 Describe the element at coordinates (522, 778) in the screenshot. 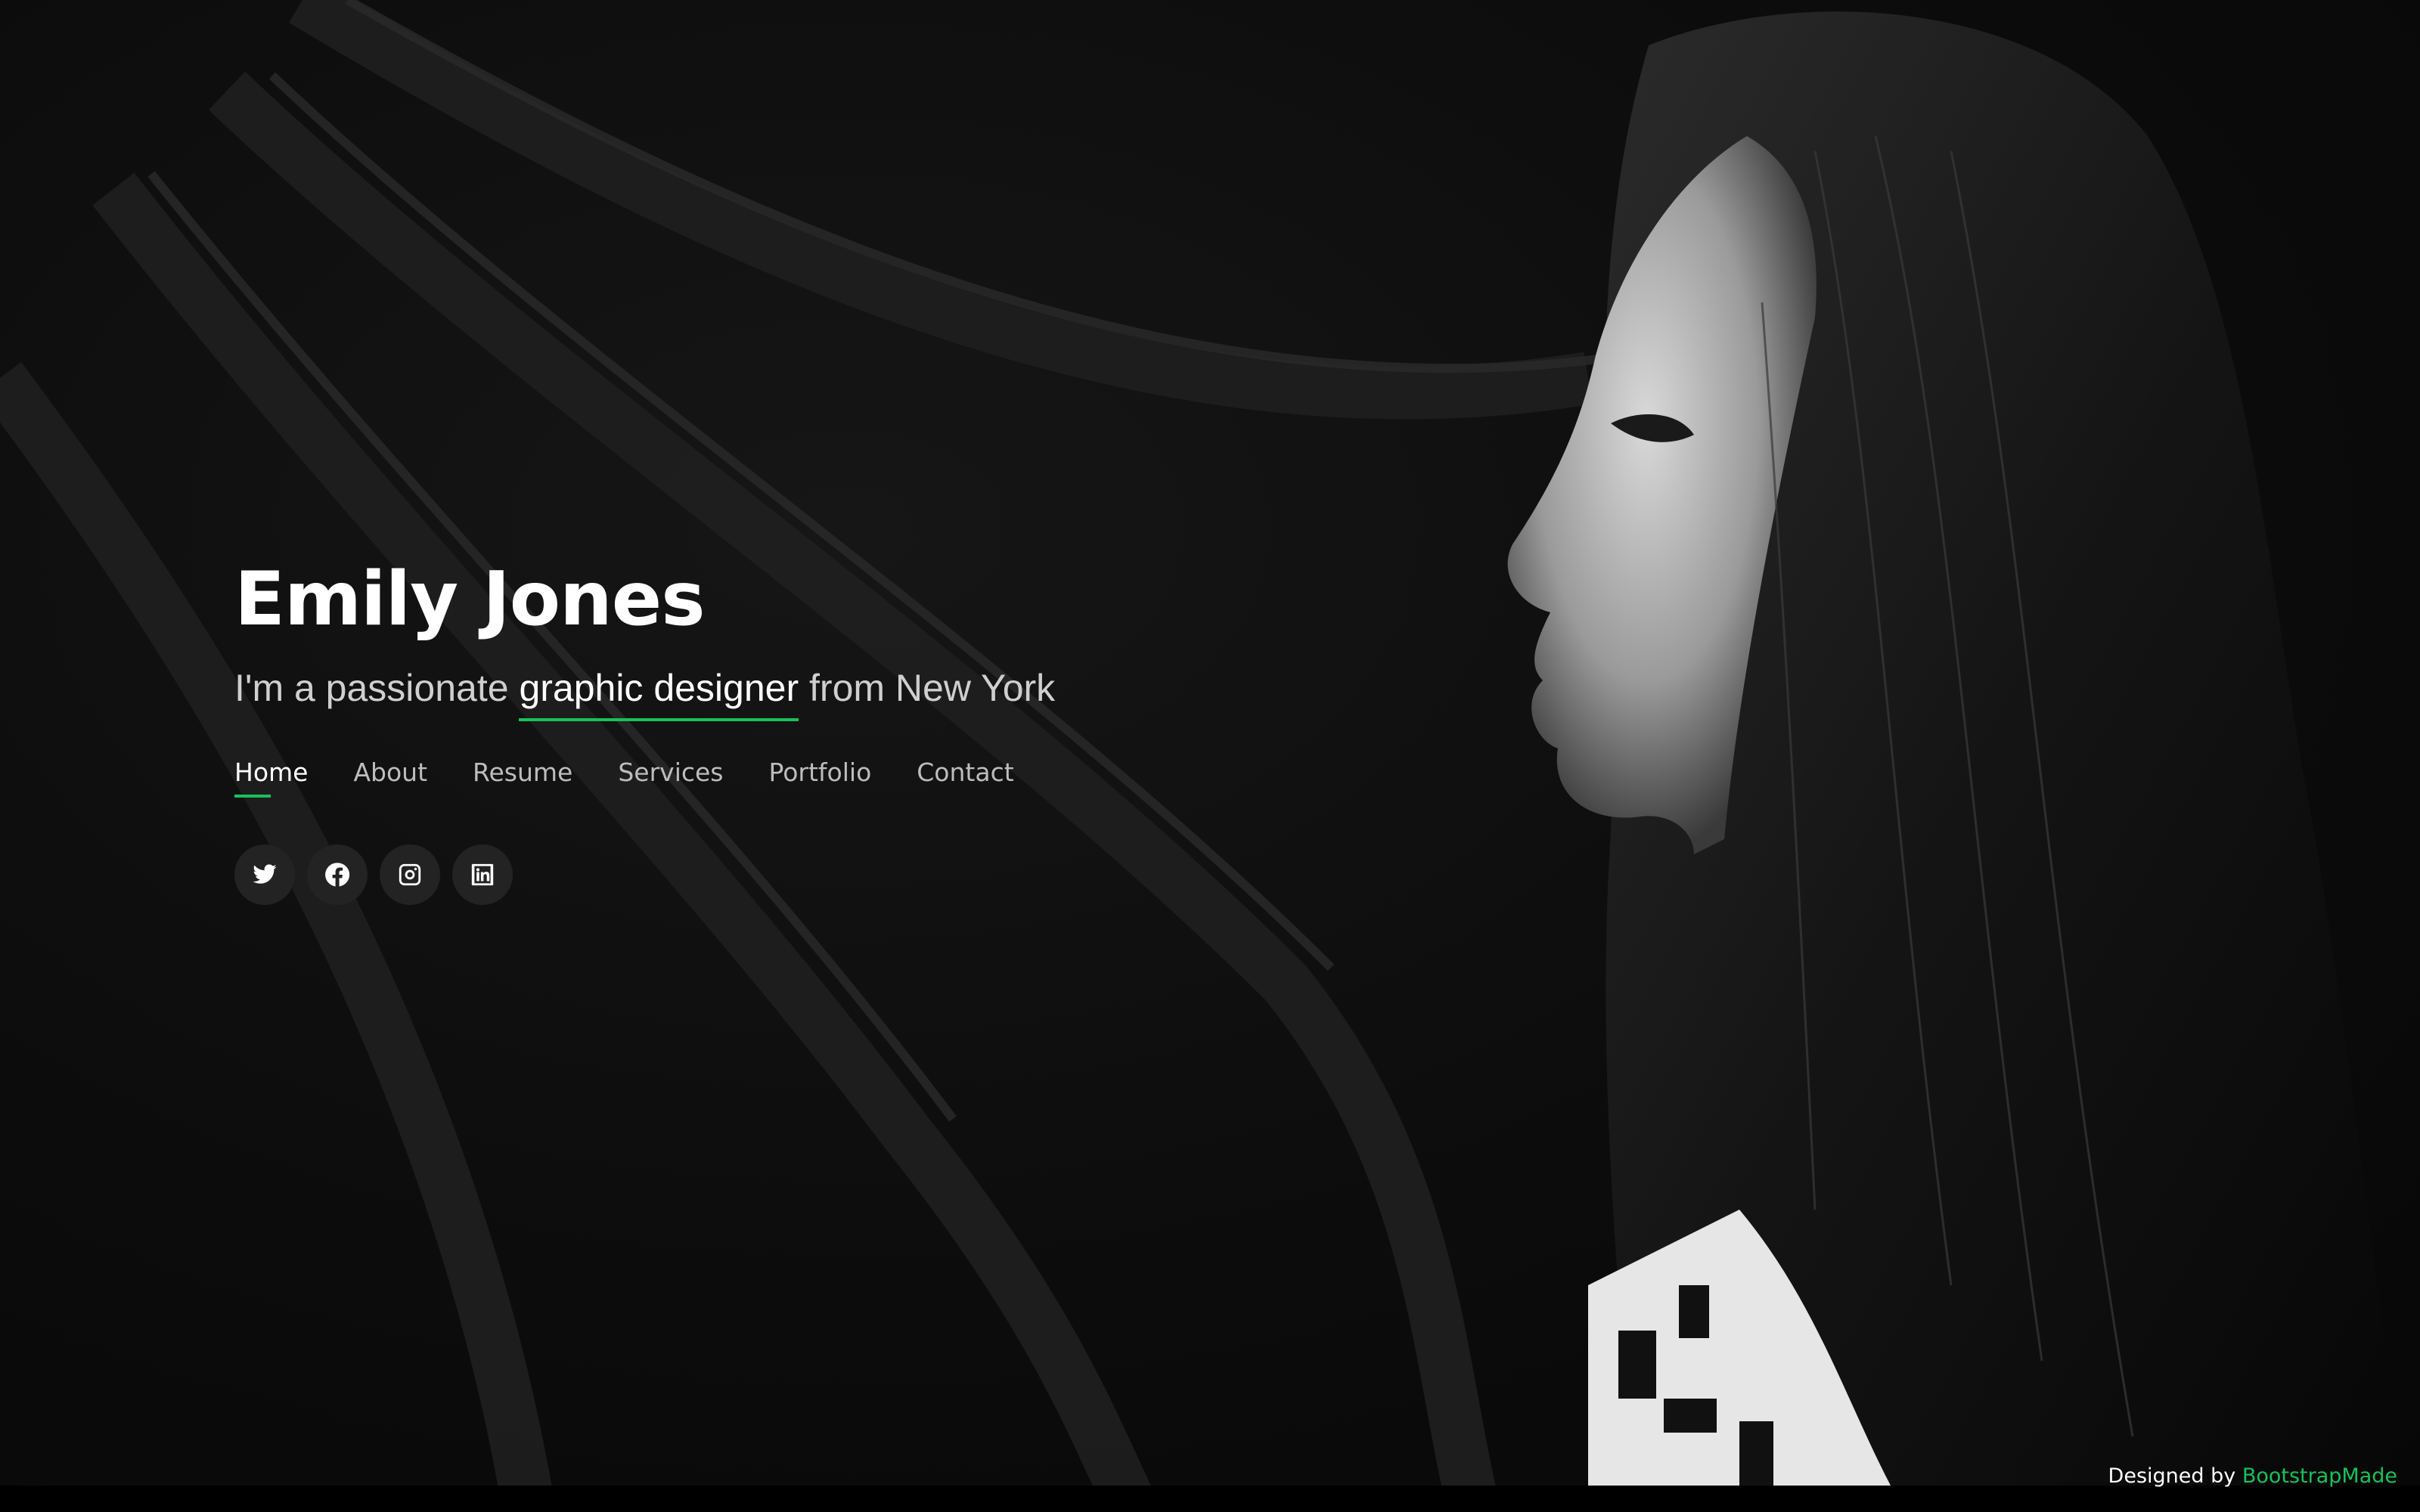

I see `nav-item-resume: Resume` at that location.